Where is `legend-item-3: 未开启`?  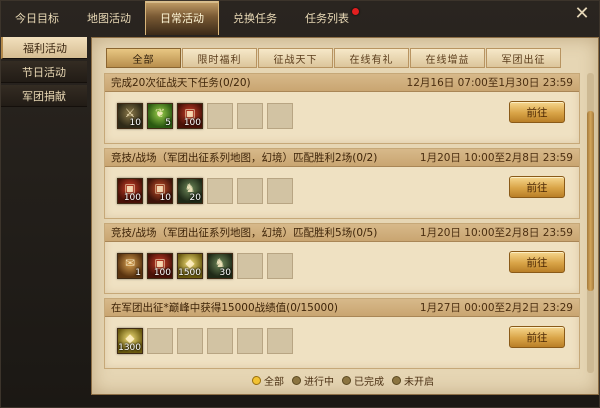
legend-item-3: 未开启 is located at coordinates (413, 380).